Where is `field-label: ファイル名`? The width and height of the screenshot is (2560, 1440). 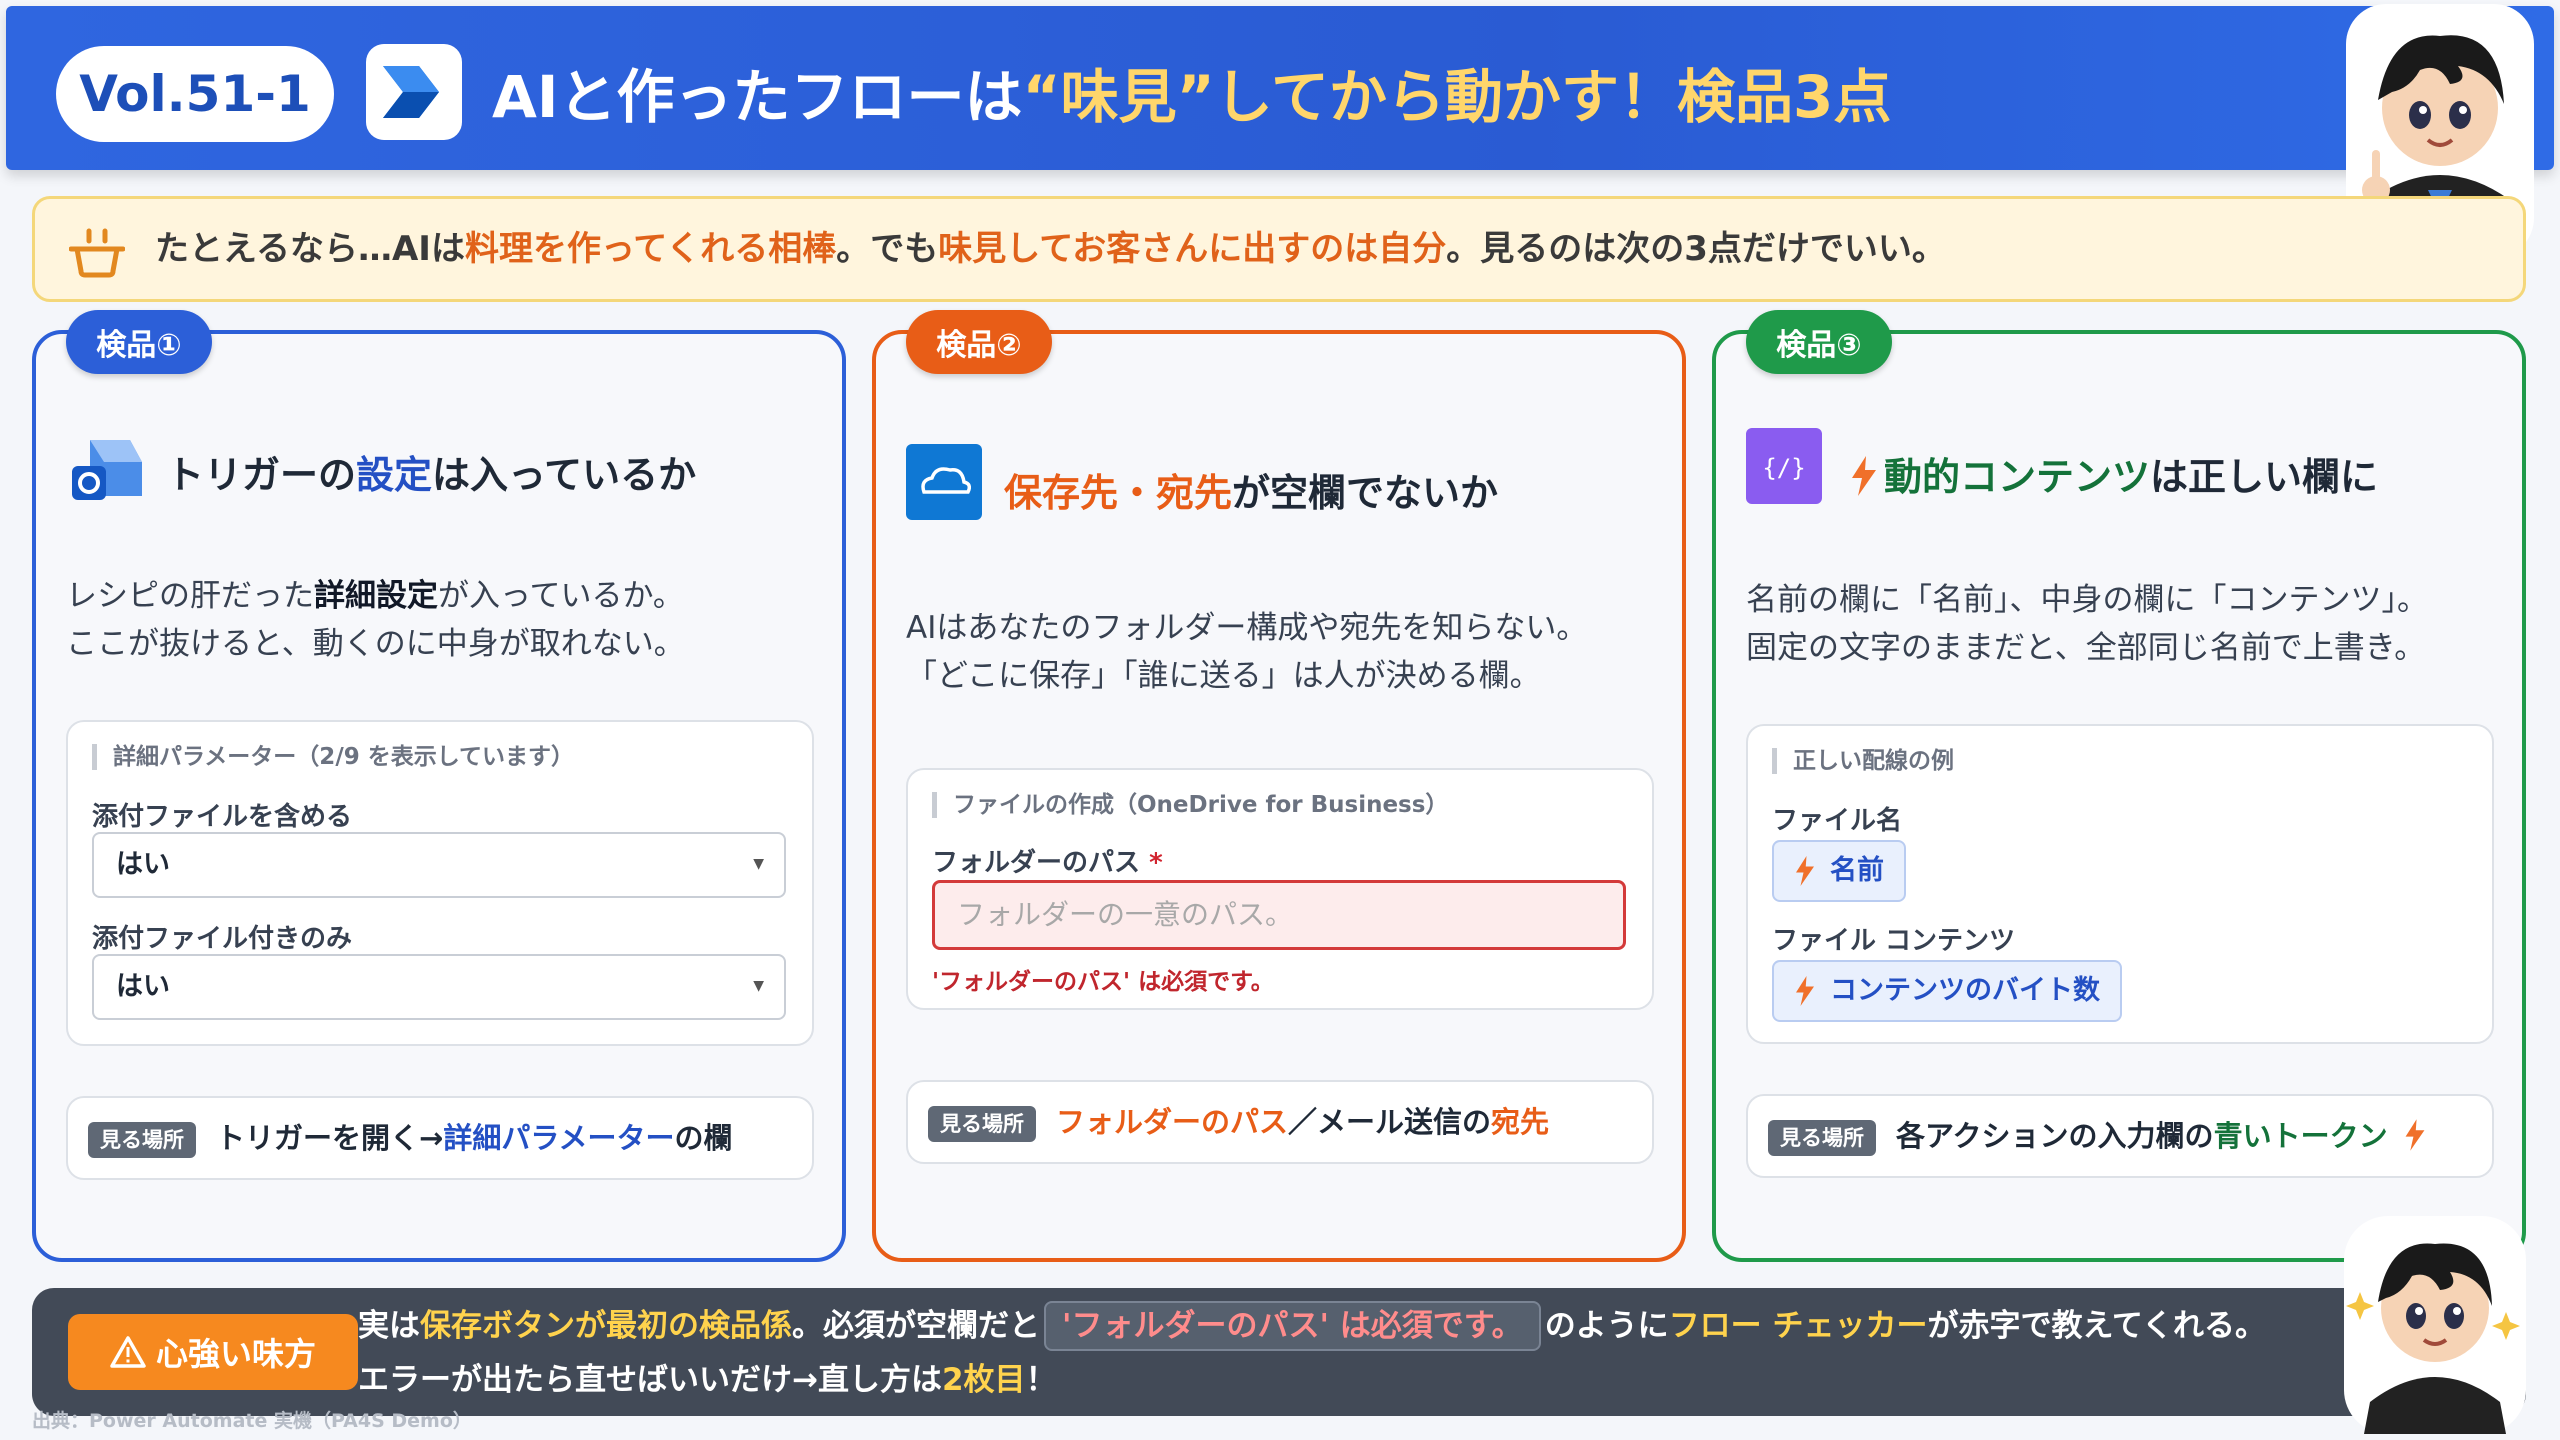 field-label: ファイル名 is located at coordinates (1837, 821).